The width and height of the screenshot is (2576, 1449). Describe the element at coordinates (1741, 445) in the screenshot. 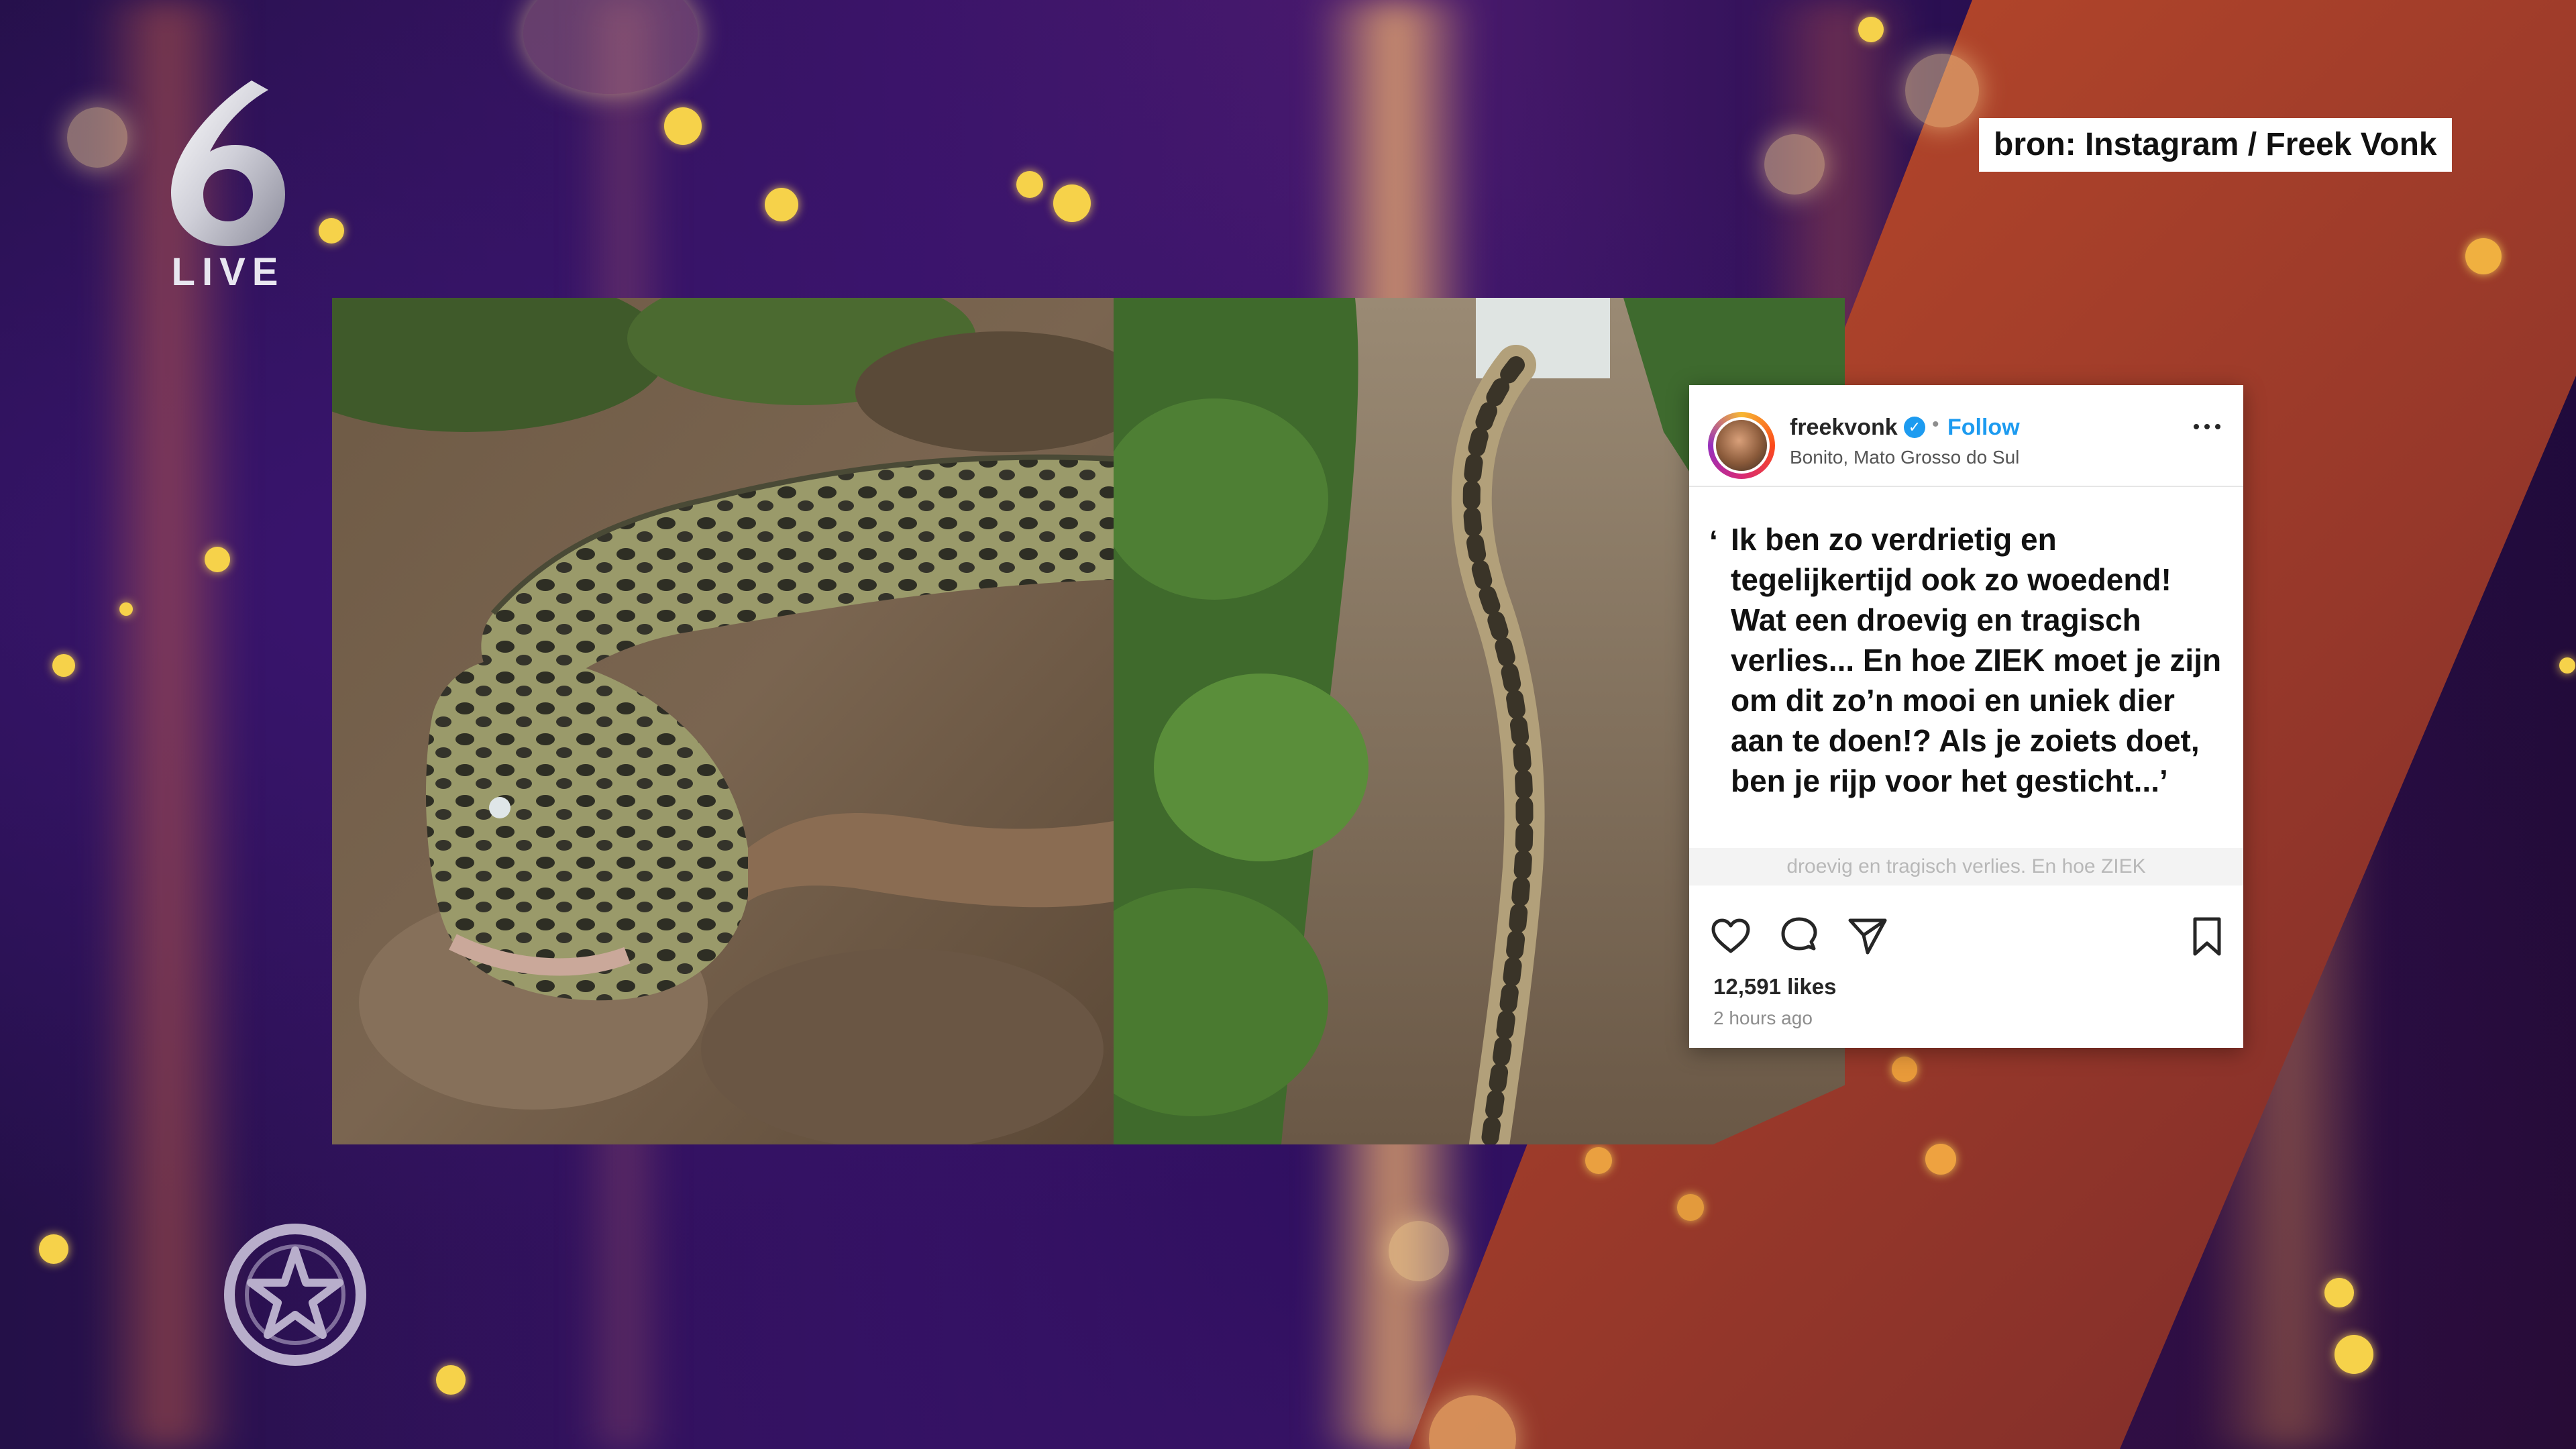

I see `avatar` at that location.